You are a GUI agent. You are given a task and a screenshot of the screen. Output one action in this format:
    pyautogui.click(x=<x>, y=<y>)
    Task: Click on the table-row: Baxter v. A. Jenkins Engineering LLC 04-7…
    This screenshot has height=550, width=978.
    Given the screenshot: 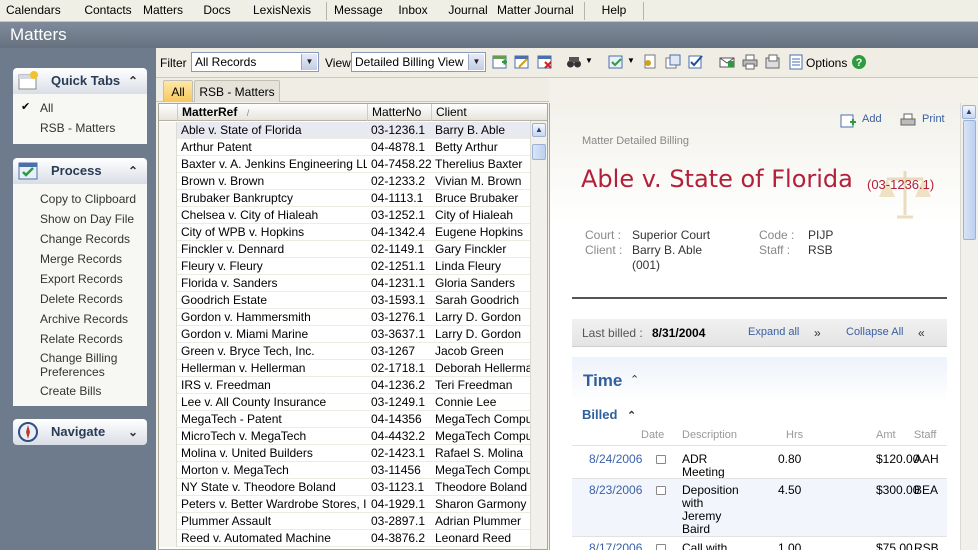 What is the action you would take?
    pyautogui.click(x=345, y=164)
    